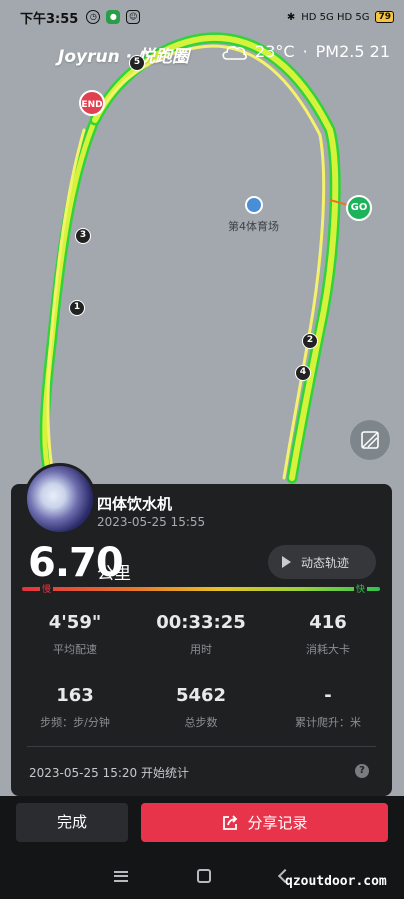  What do you see at coordinates (114, 574) in the screenshot?
I see `distance-unit: 公里` at bounding box center [114, 574].